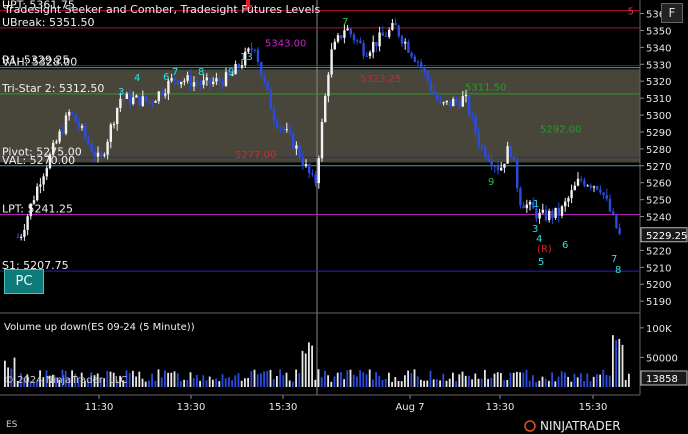 The width and height of the screenshot is (688, 434). I want to click on setup-count: 9, so click(491, 182).